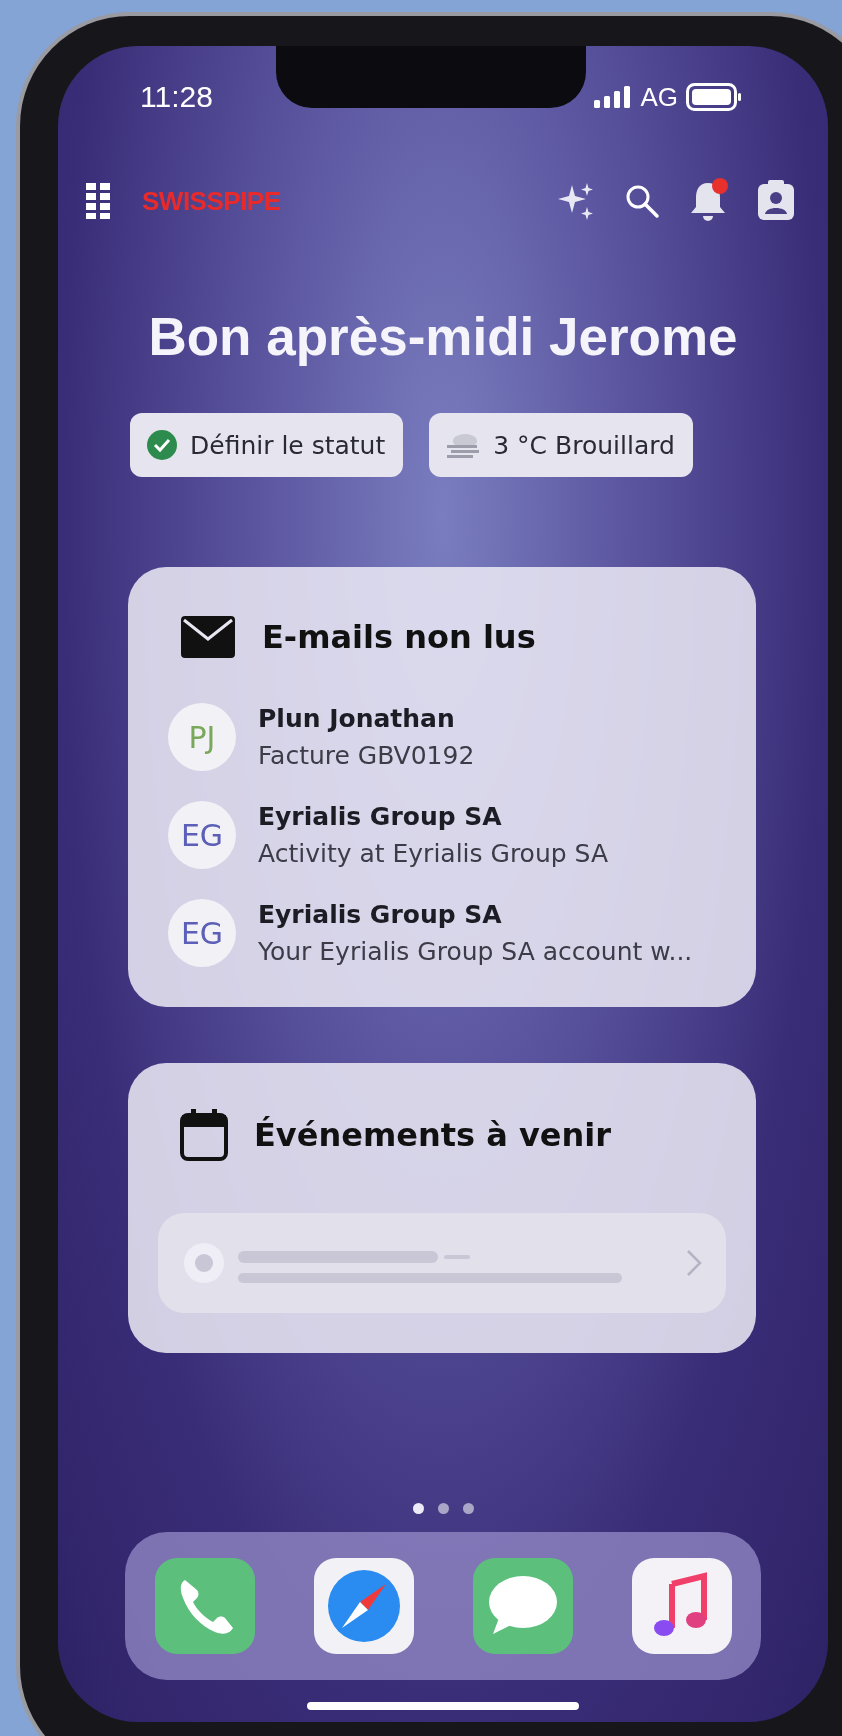  What do you see at coordinates (204, 1606) in the screenshot?
I see `phone-app-icon` at bounding box center [204, 1606].